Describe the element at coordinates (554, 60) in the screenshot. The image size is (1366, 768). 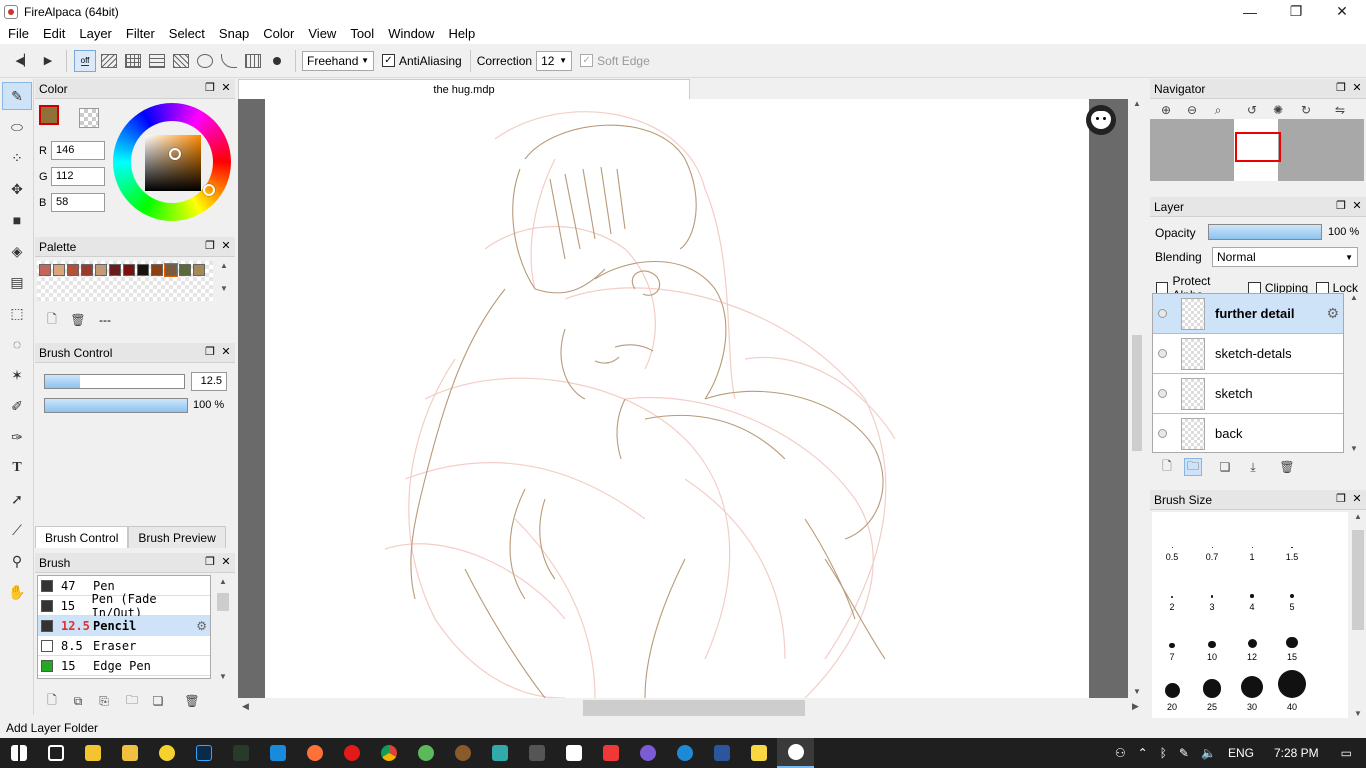
I see `correction-select: 12 ▼` at that location.